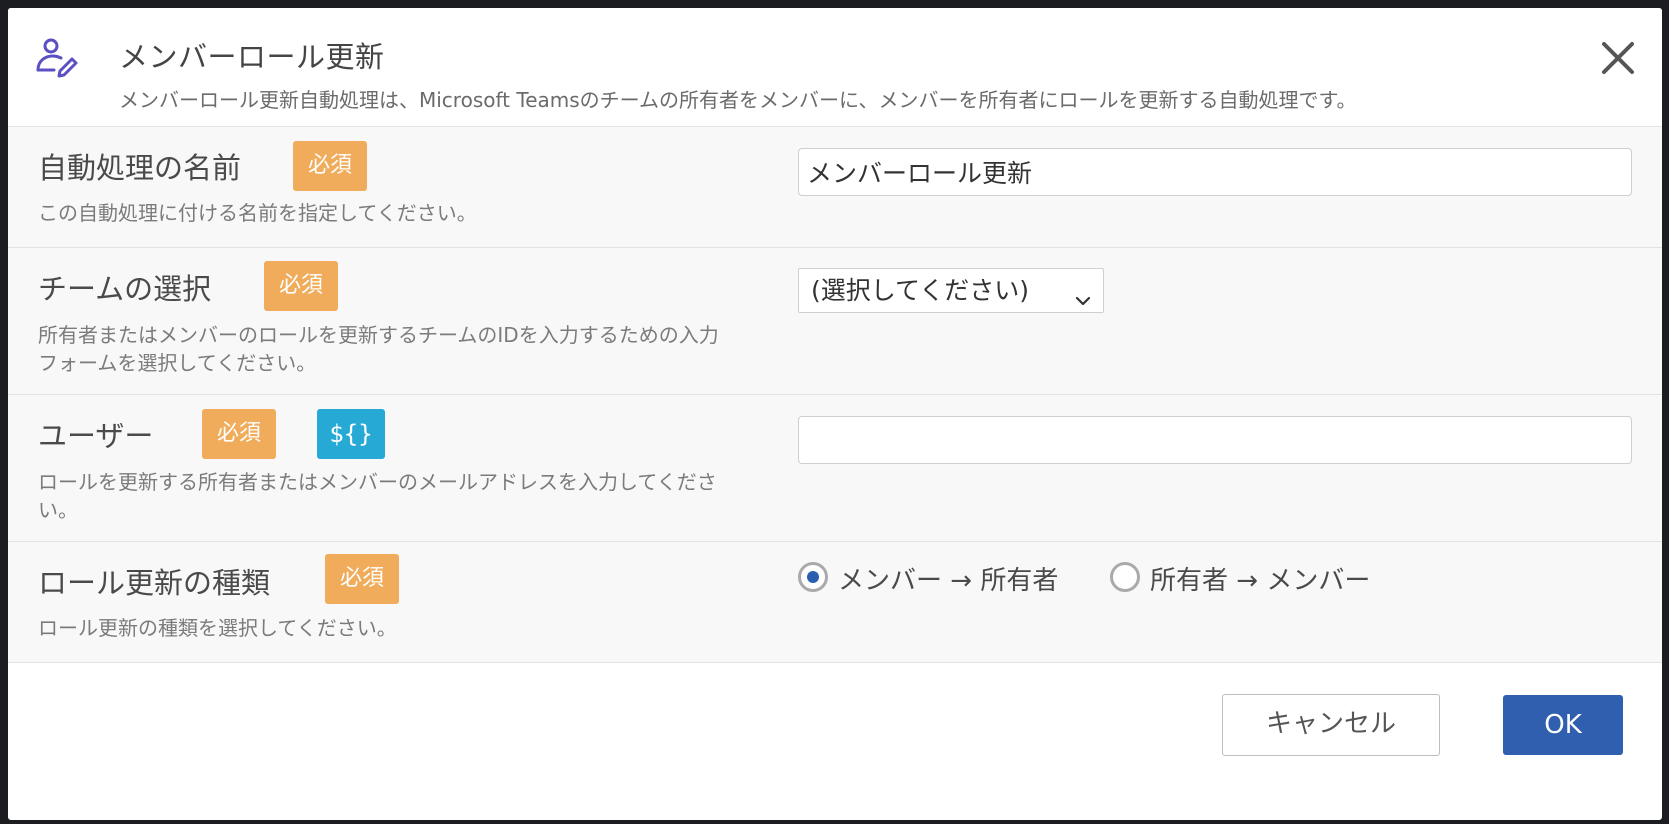  What do you see at coordinates (154, 583) in the screenshot?
I see `field-label: ロール更新の種類` at bounding box center [154, 583].